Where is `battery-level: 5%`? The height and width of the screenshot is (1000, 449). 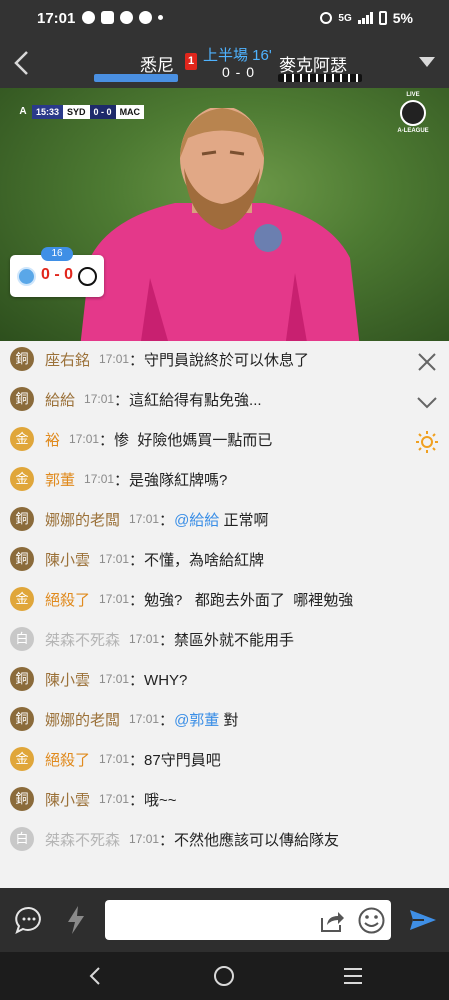
battery-level: 5% is located at coordinates (402, 18).